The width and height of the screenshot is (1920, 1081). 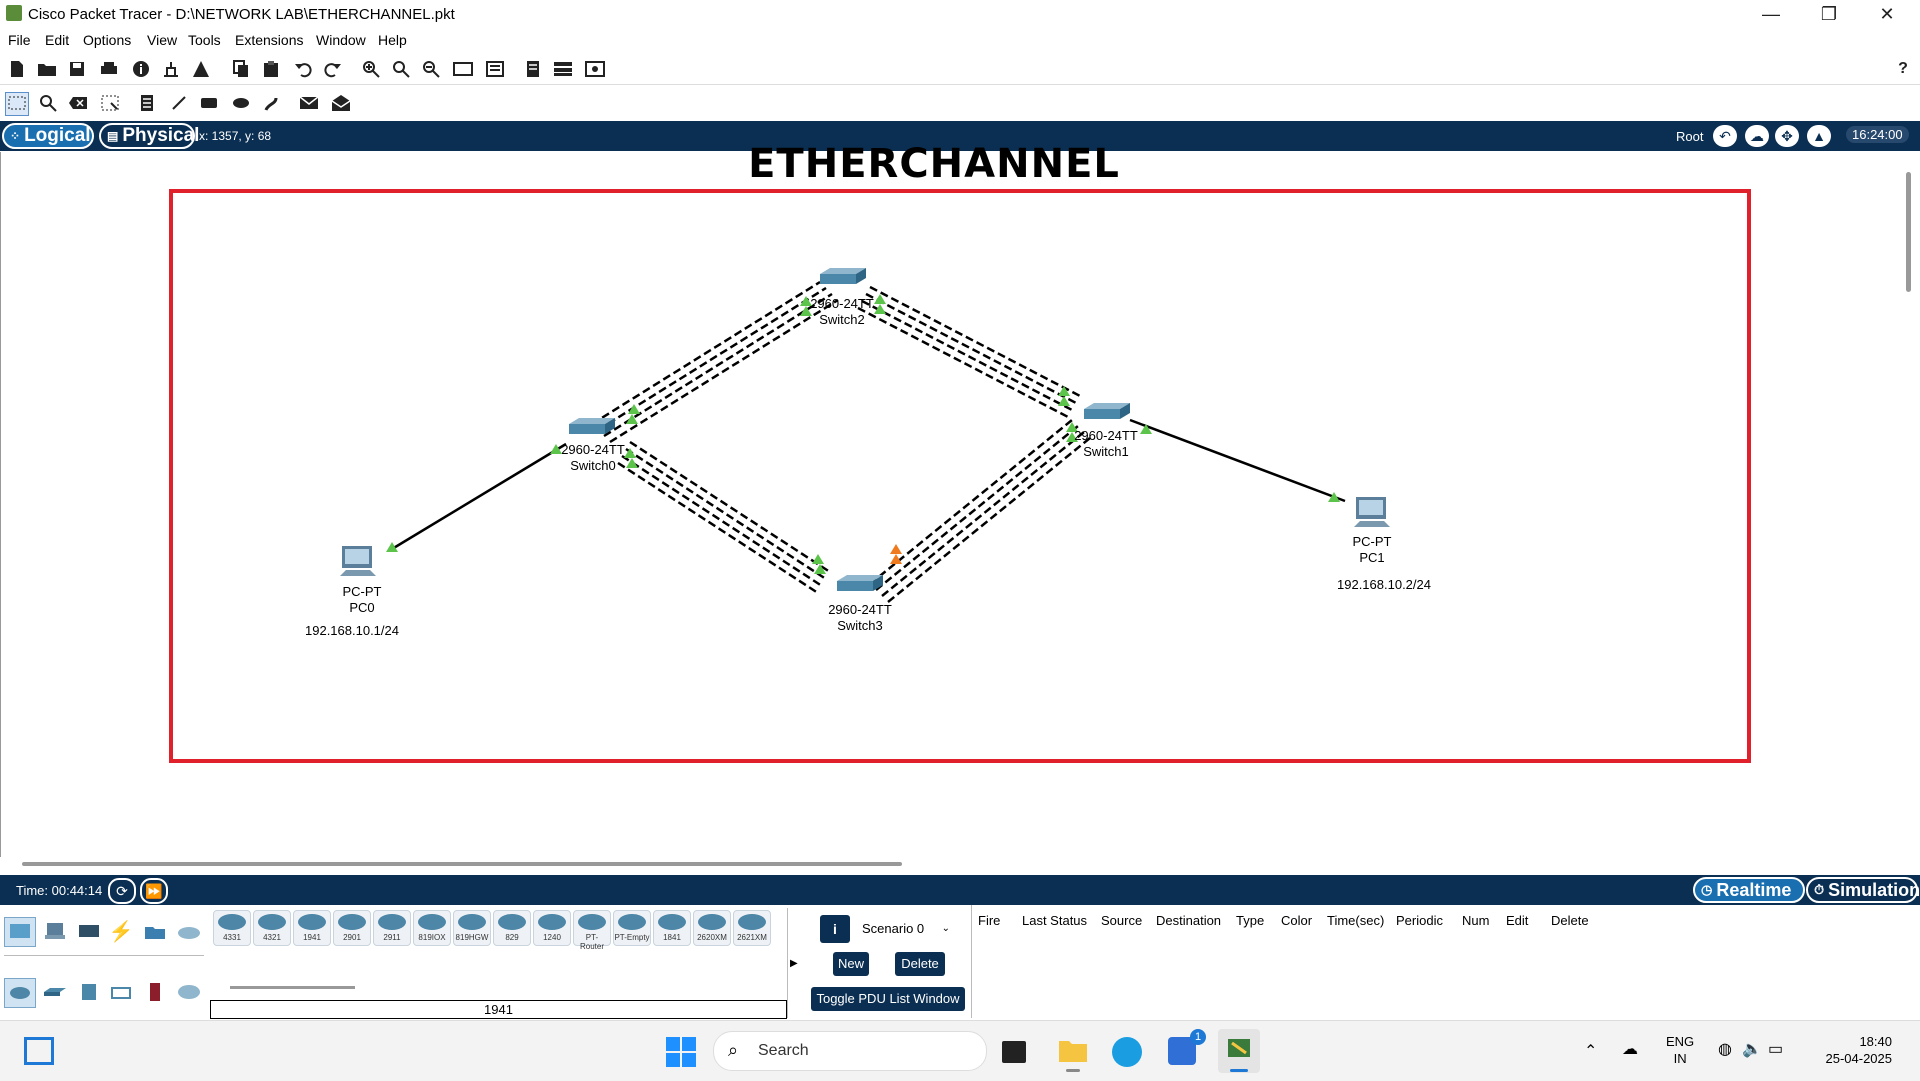 I want to click on model-2901: 2901, so click(x=352, y=928).